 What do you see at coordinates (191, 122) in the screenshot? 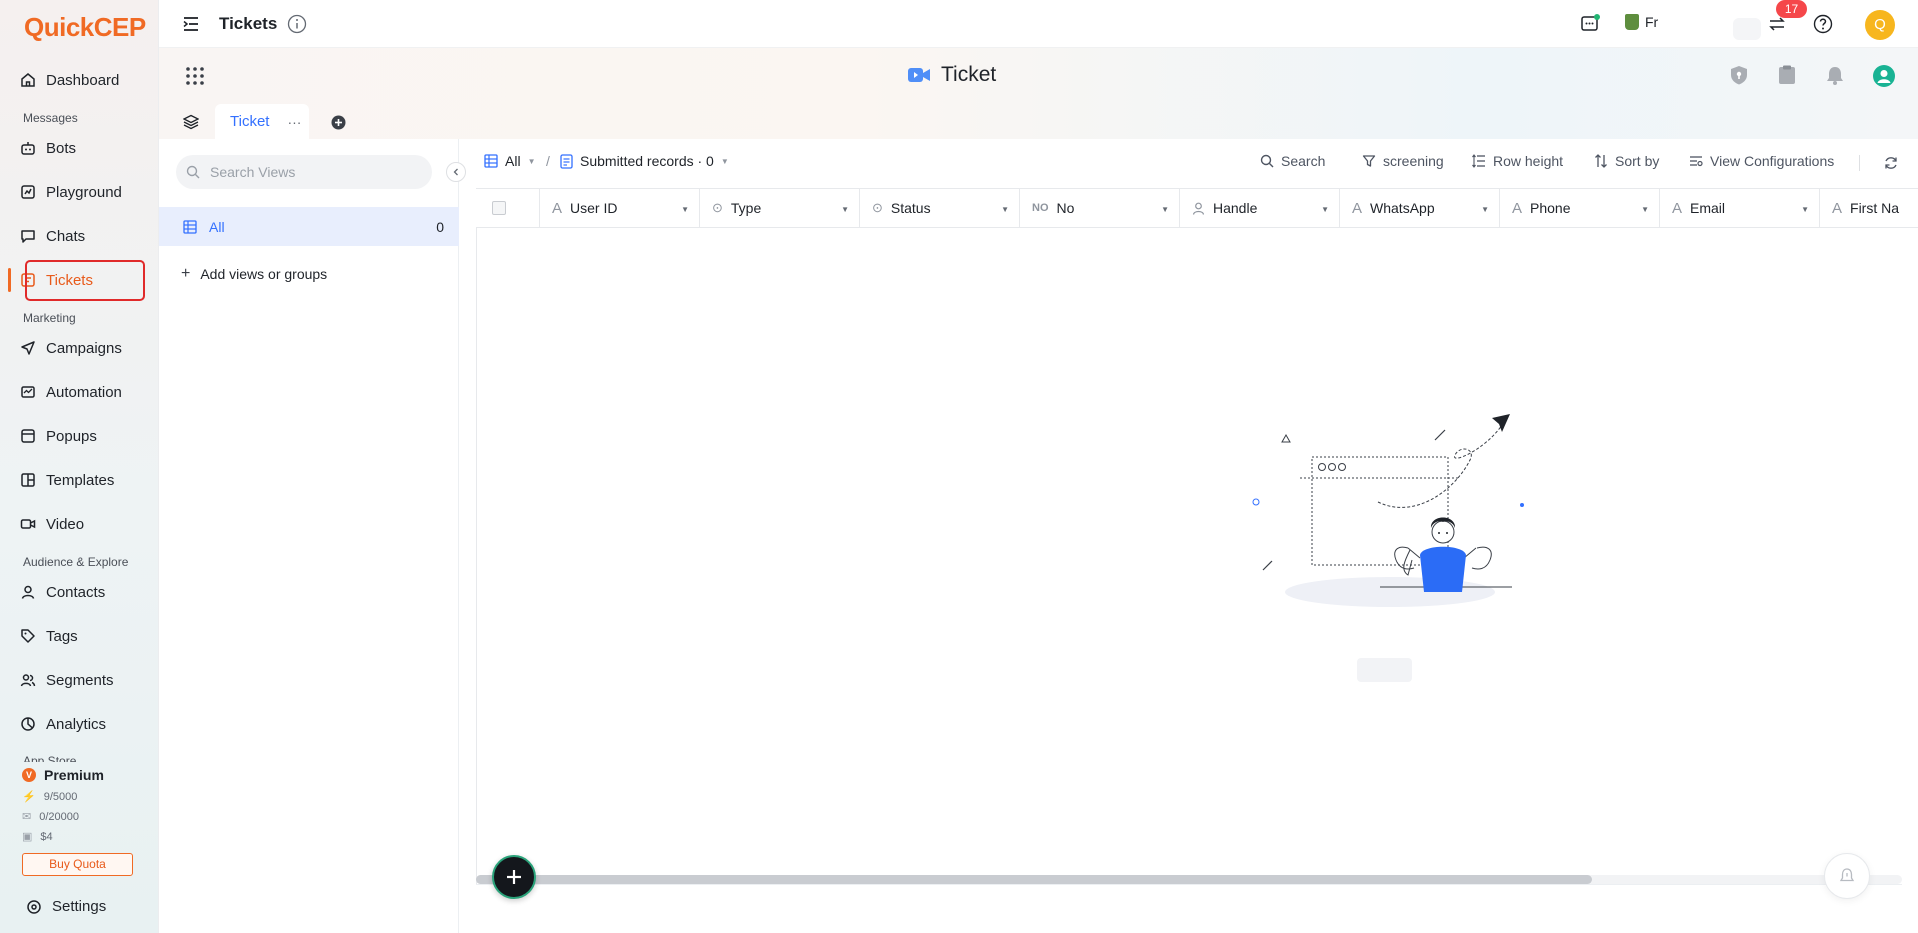
I see `layers-icon` at bounding box center [191, 122].